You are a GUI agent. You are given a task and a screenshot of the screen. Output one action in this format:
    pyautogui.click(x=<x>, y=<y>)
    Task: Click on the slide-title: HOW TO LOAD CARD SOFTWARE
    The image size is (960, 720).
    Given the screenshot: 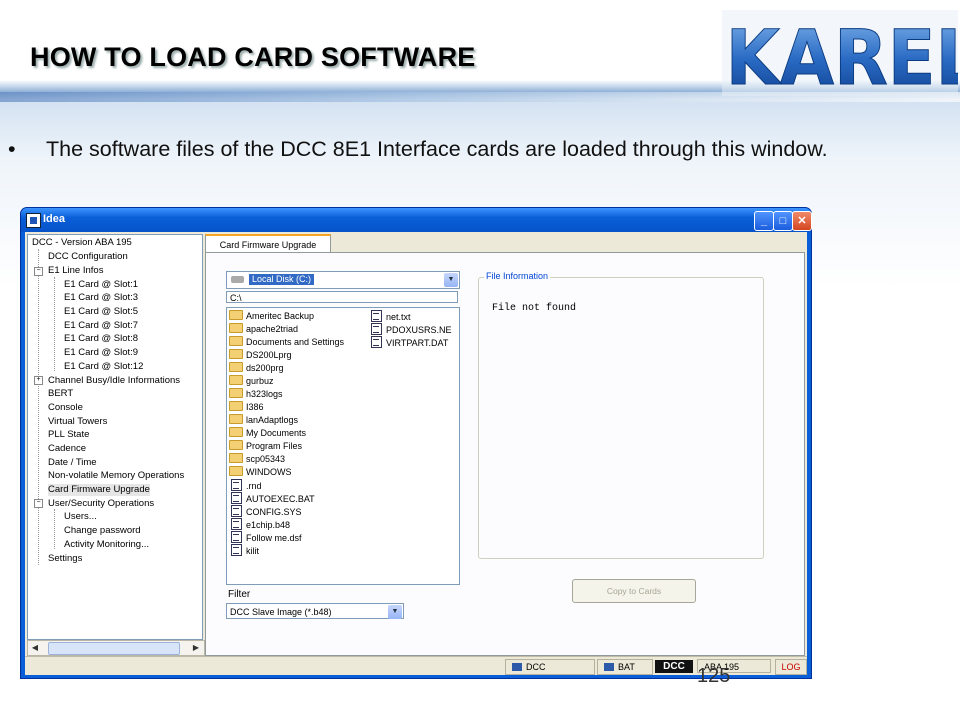 What is the action you would take?
    pyautogui.click(x=253, y=57)
    